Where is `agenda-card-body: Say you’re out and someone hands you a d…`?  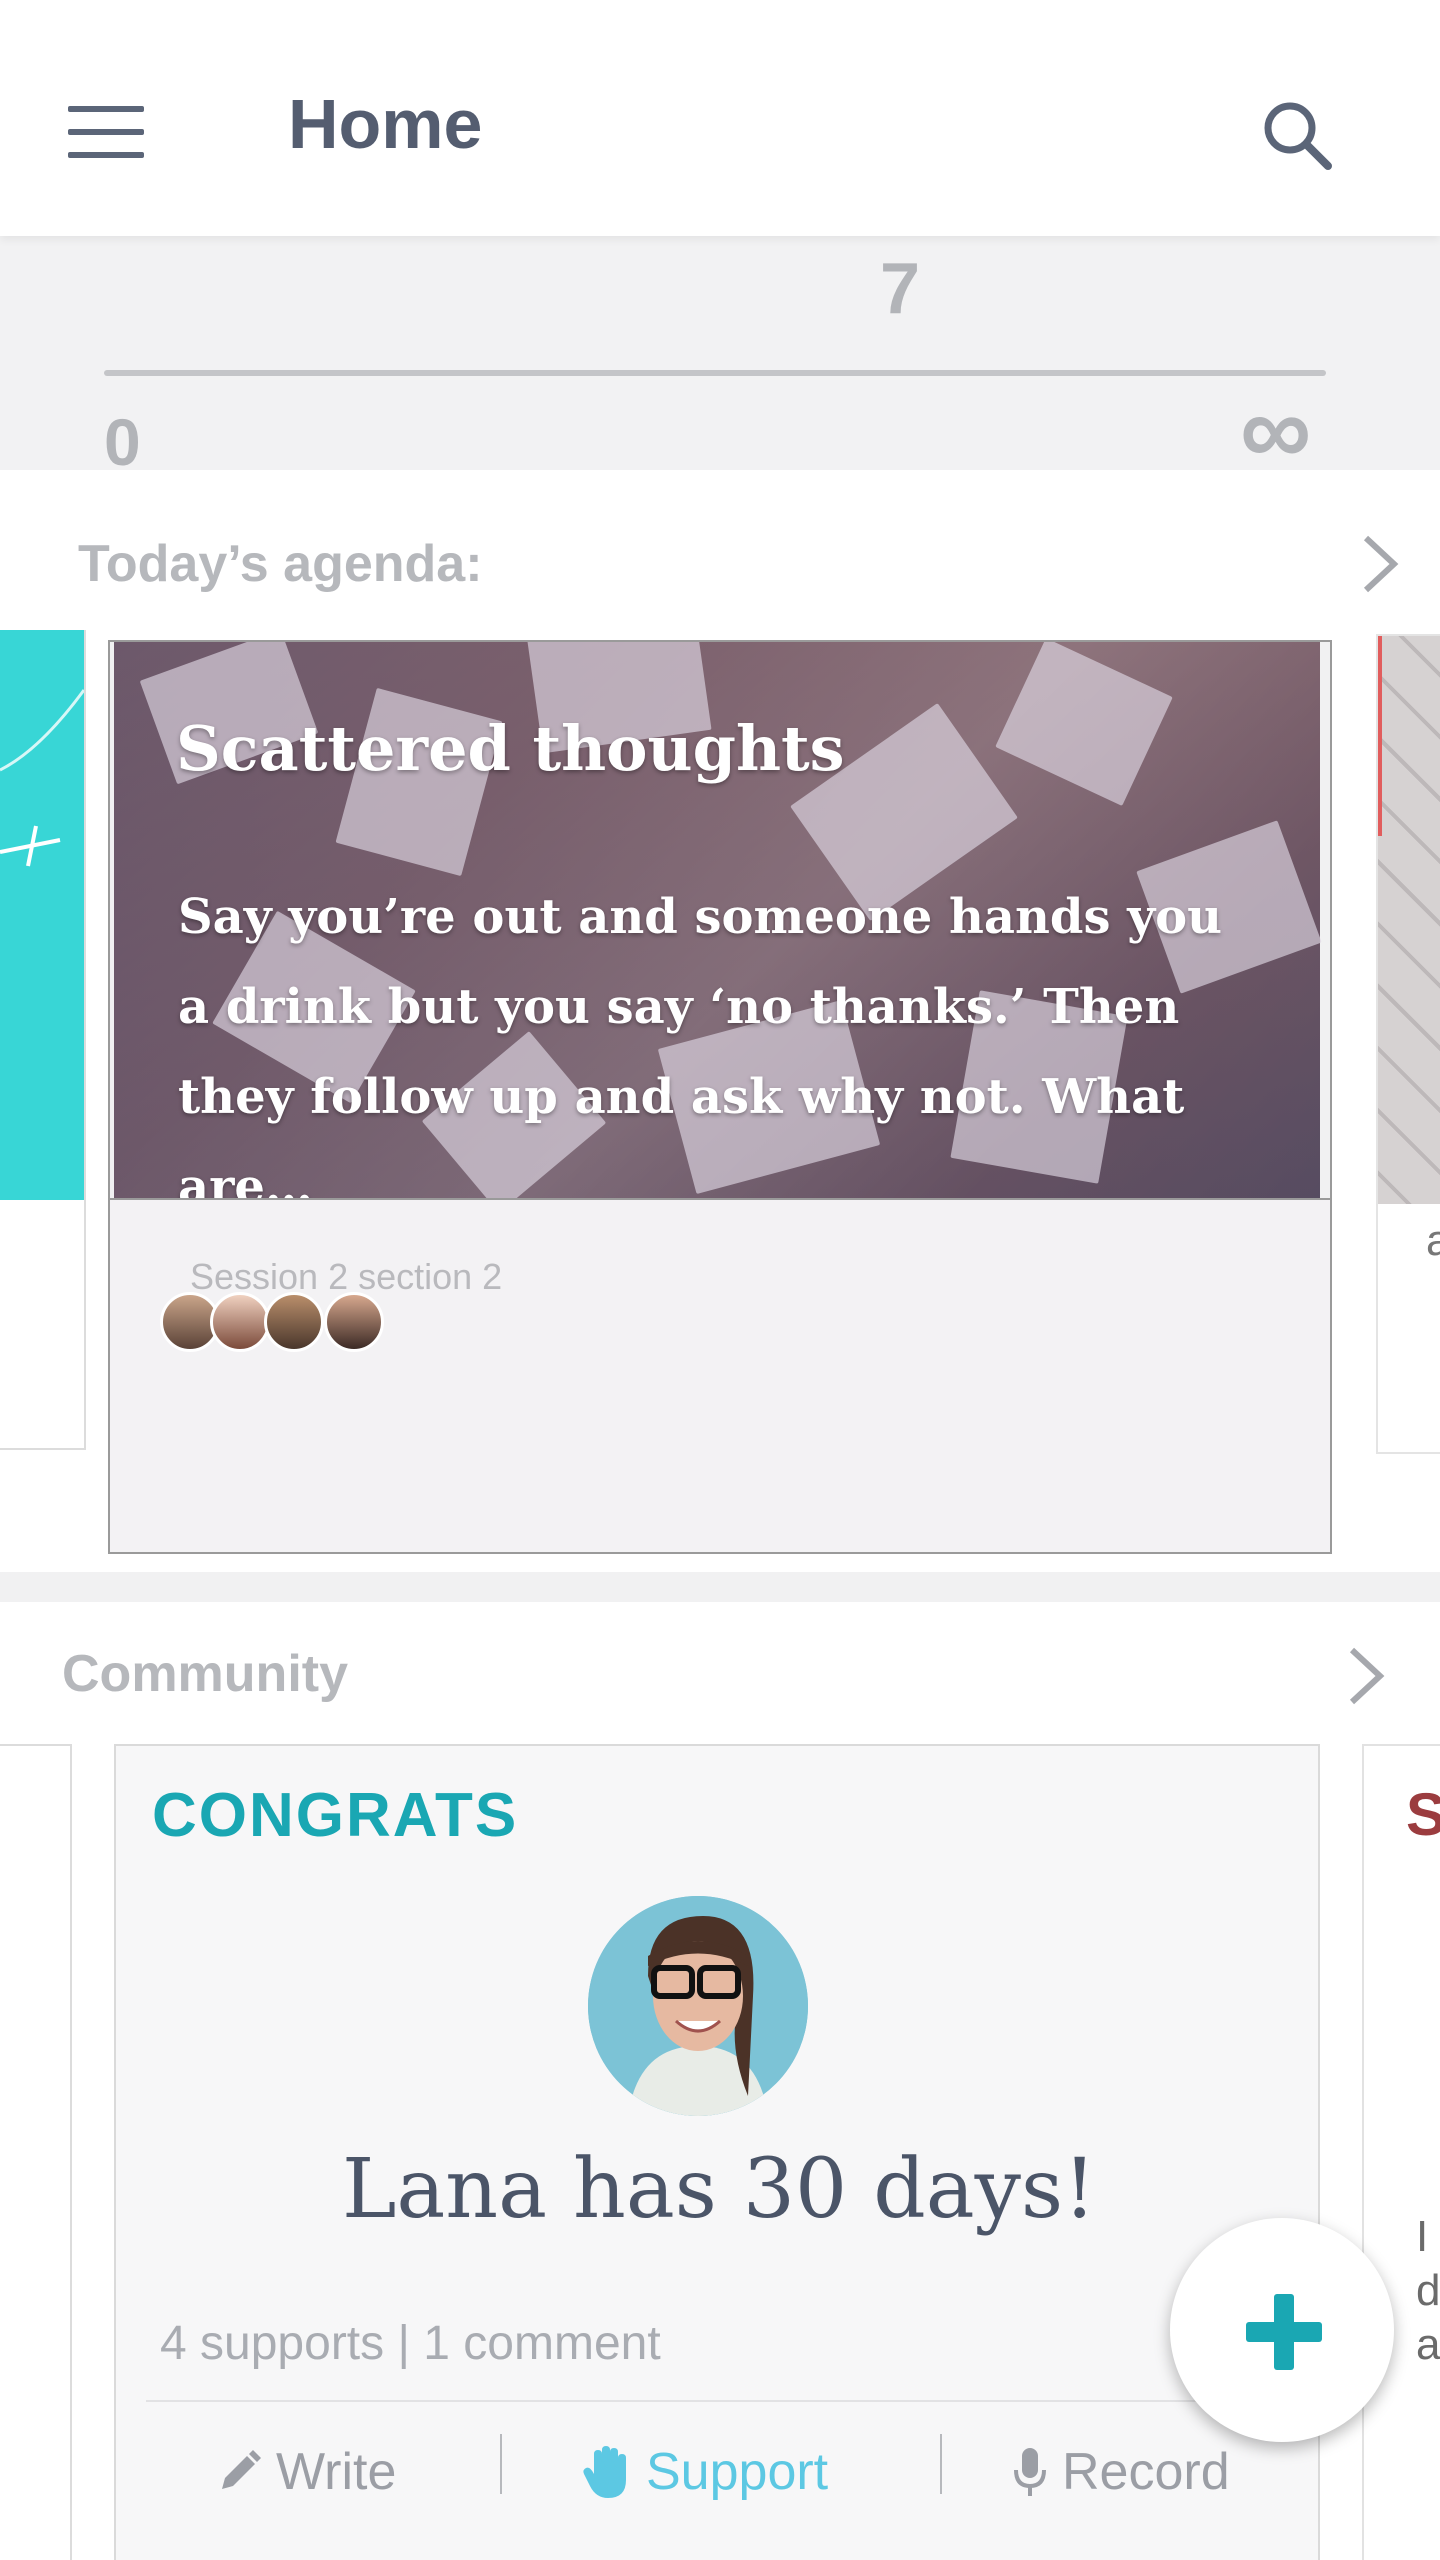
agenda-card-body: Say you’re out and someone hands you a d… is located at coordinates (700, 1052).